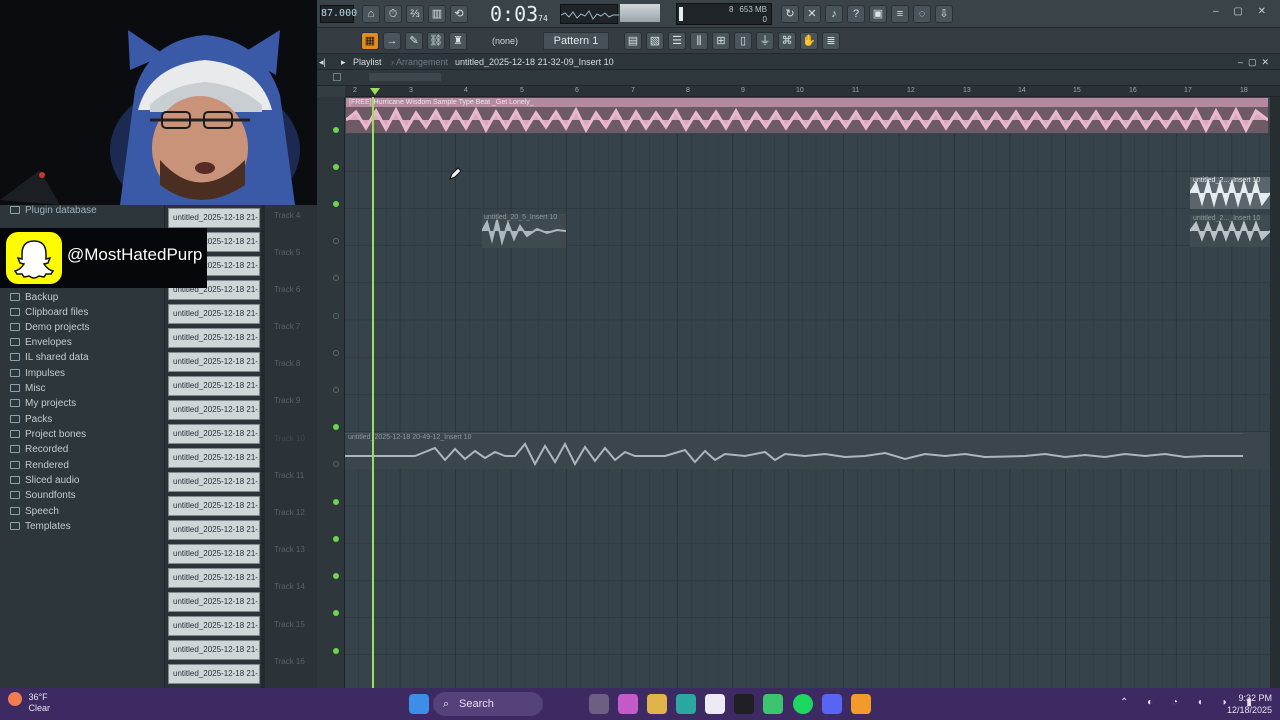 This screenshot has width=1280, height=720. What do you see at coordinates (337, 77) in the screenshot?
I see `playlist-options-icon` at bounding box center [337, 77].